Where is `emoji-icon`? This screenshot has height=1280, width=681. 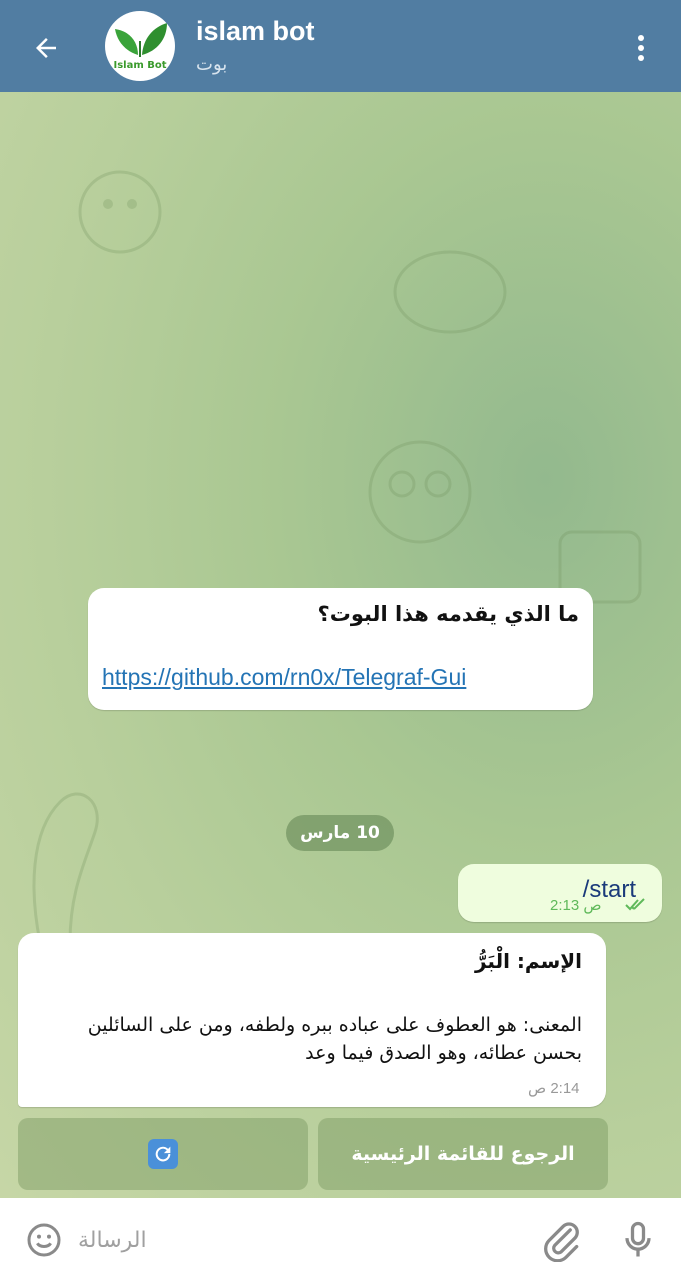 emoji-icon is located at coordinates (44, 1240).